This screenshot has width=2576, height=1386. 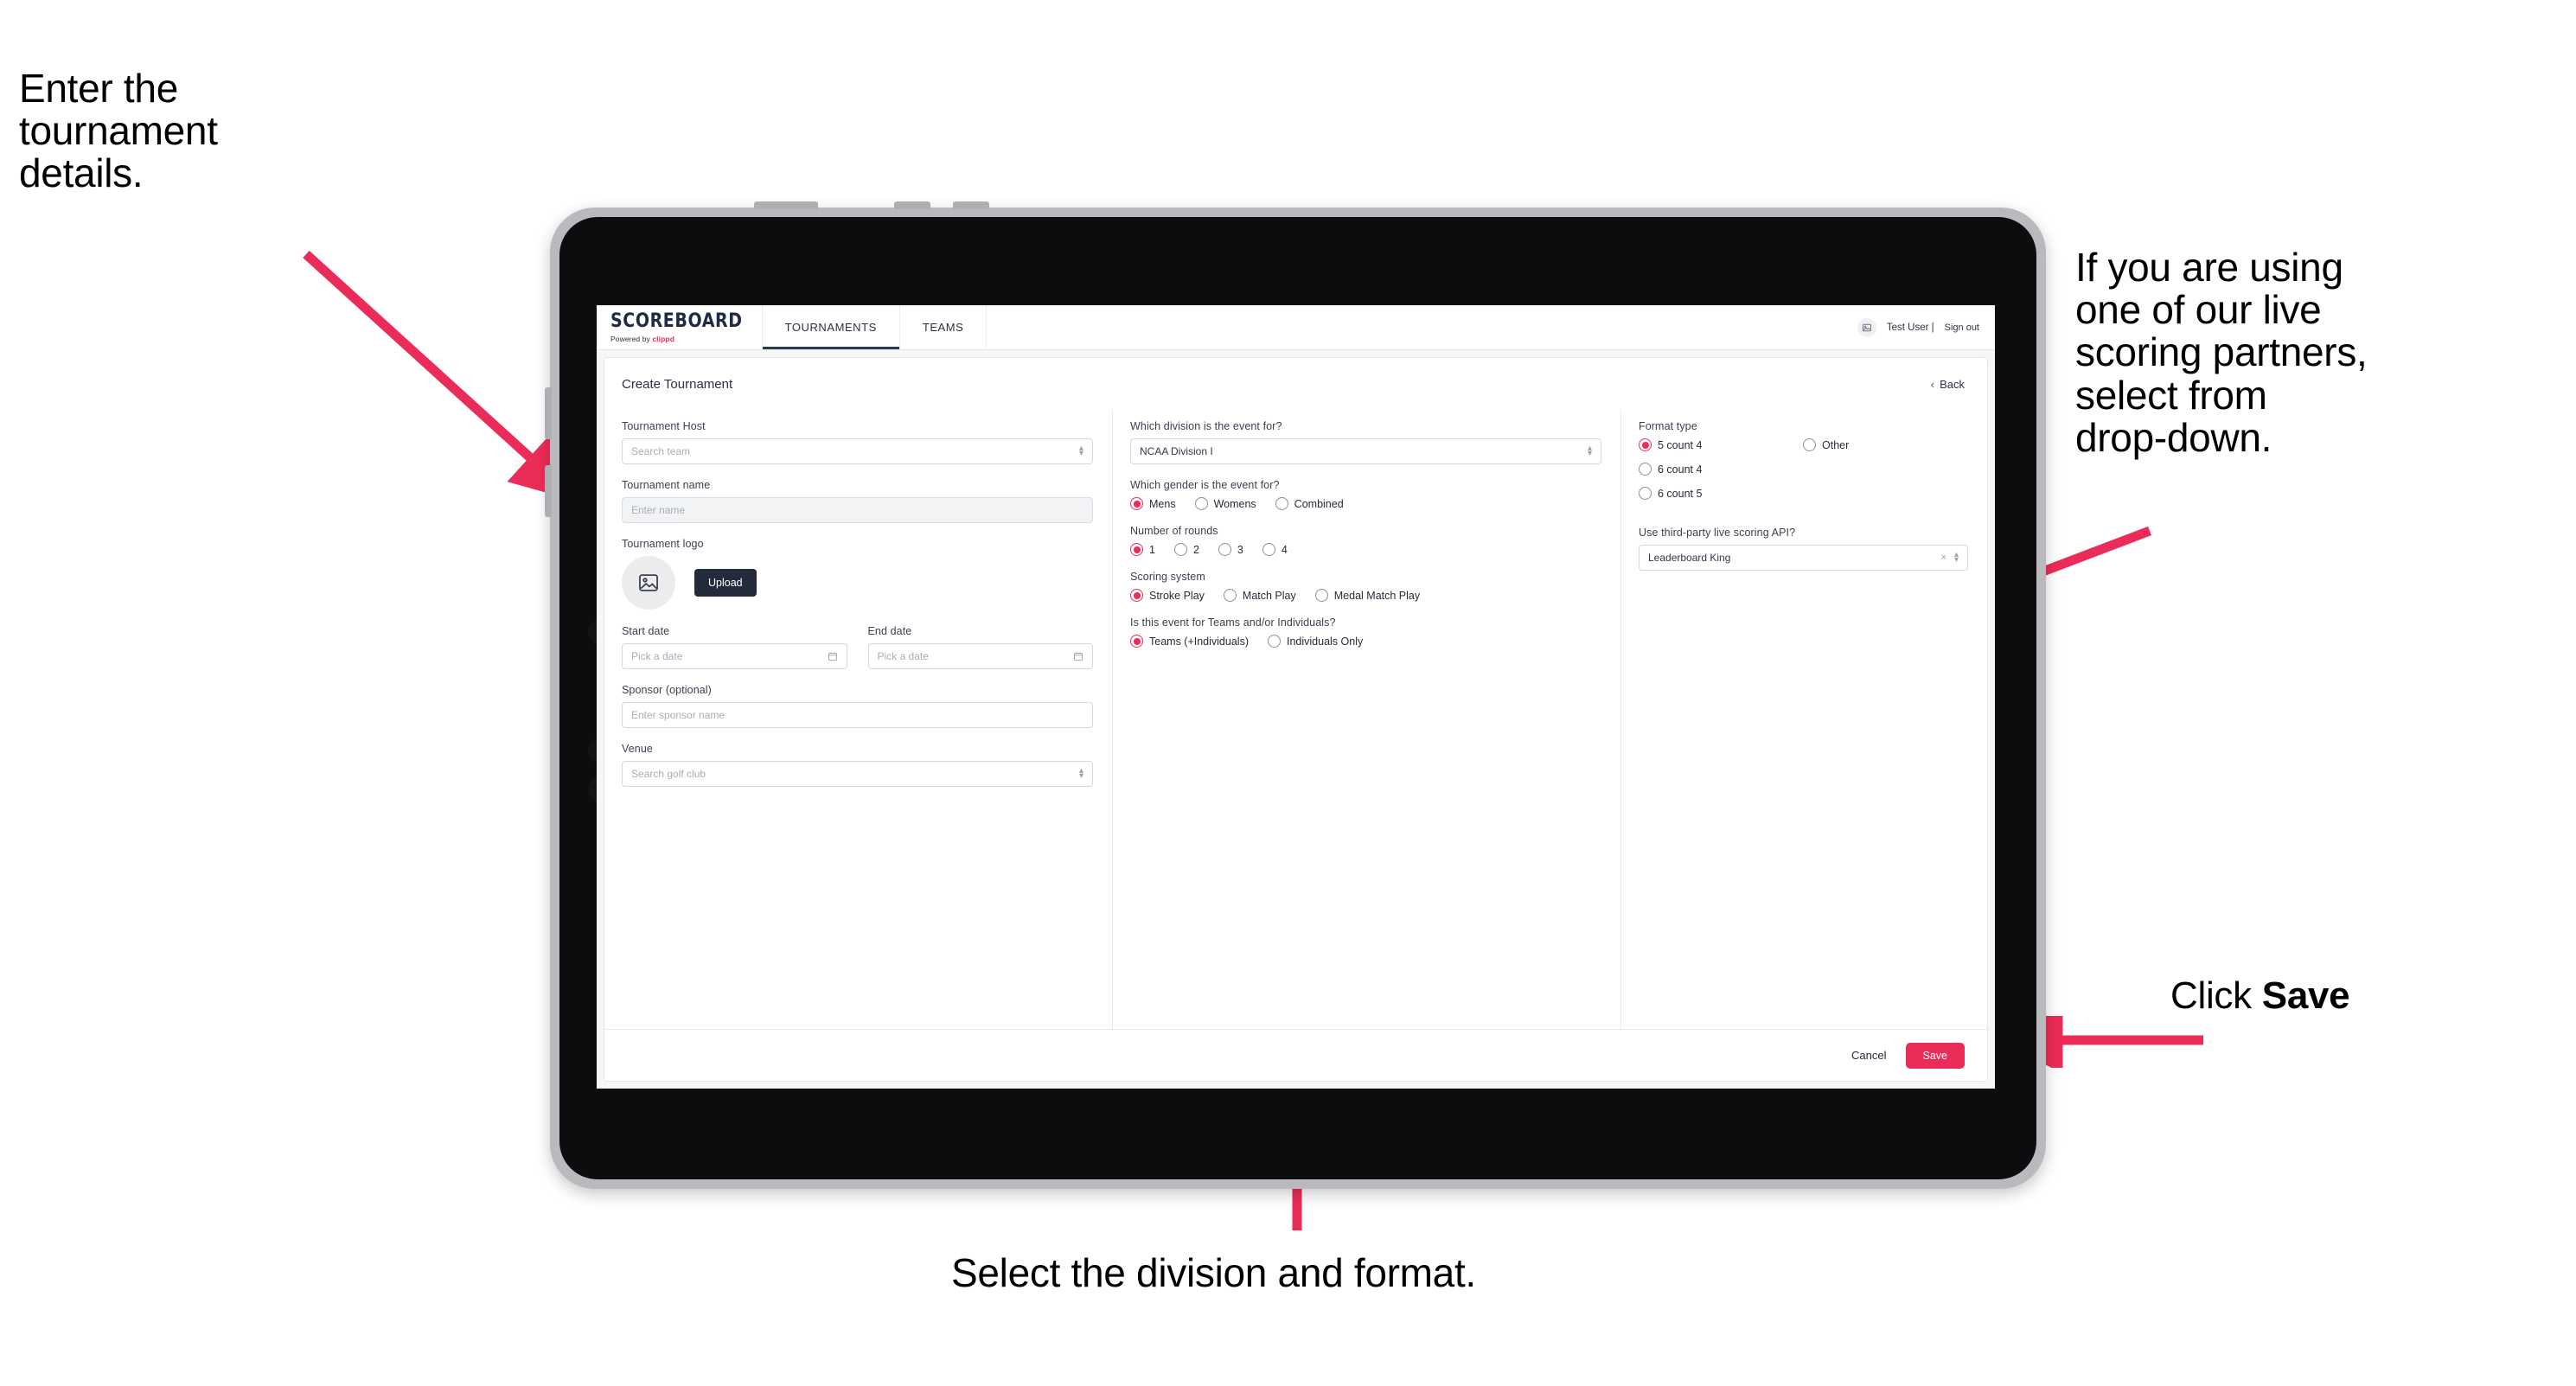 What do you see at coordinates (858, 583) in the screenshot?
I see `tournament-logo-row: Upload` at bounding box center [858, 583].